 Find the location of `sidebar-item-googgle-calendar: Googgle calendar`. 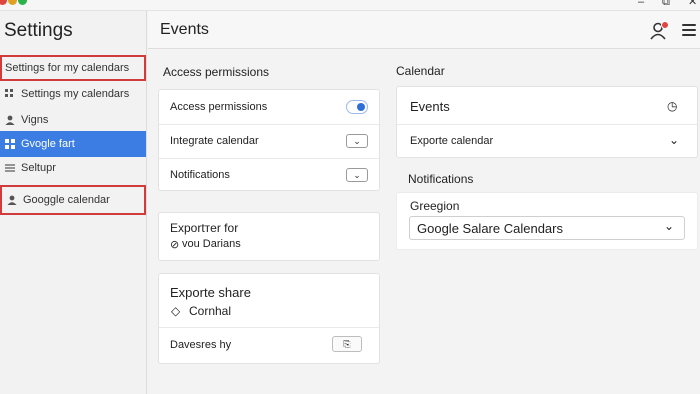

sidebar-item-googgle-calendar: Googgle calendar is located at coordinates (73, 200).